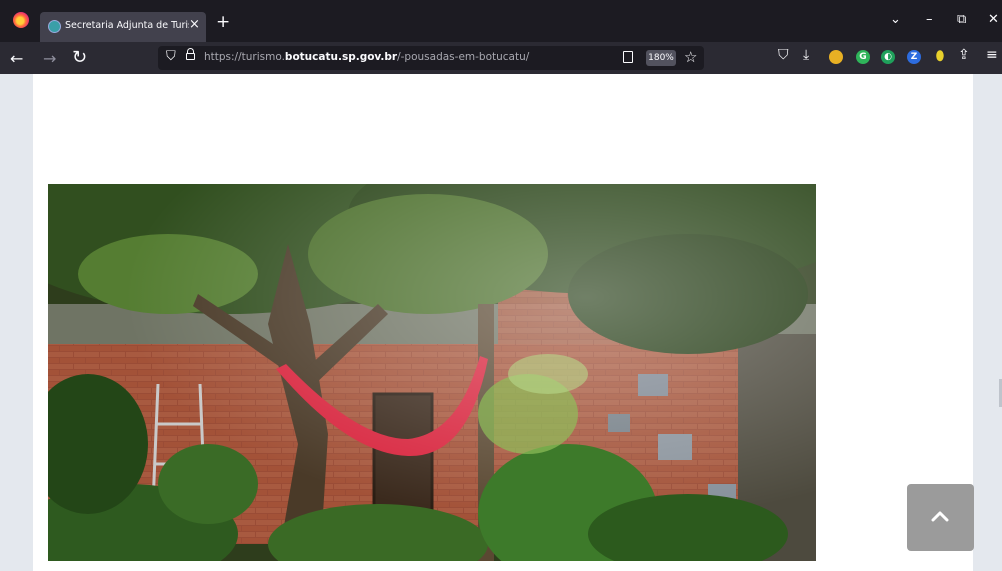 Image resolution: width=1002 pixels, height=571 pixels. I want to click on extension-blue-z-icon: Z, so click(914, 57).